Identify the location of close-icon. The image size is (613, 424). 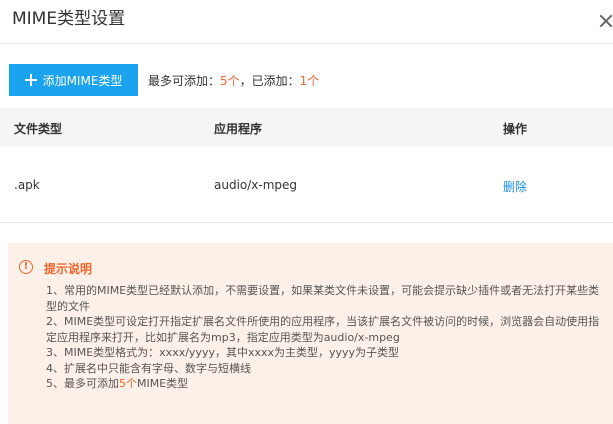
(604, 21).